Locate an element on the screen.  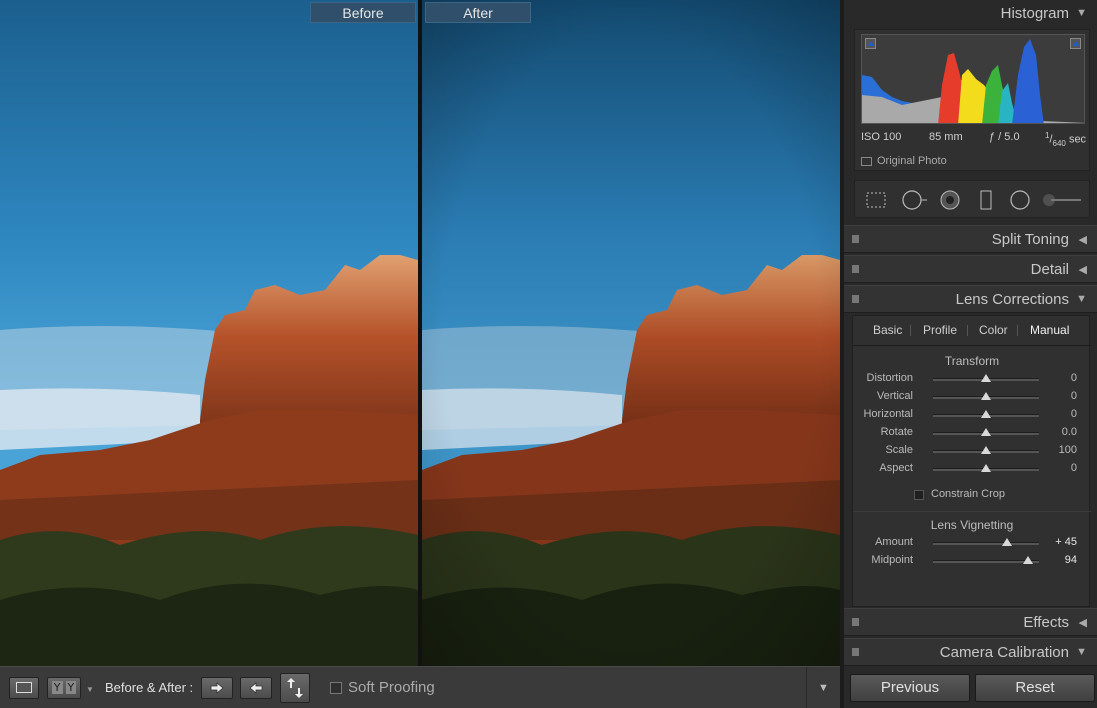
lens-corrections-tabs: Basic Profile Color Manual is located at coordinates (972, 331).